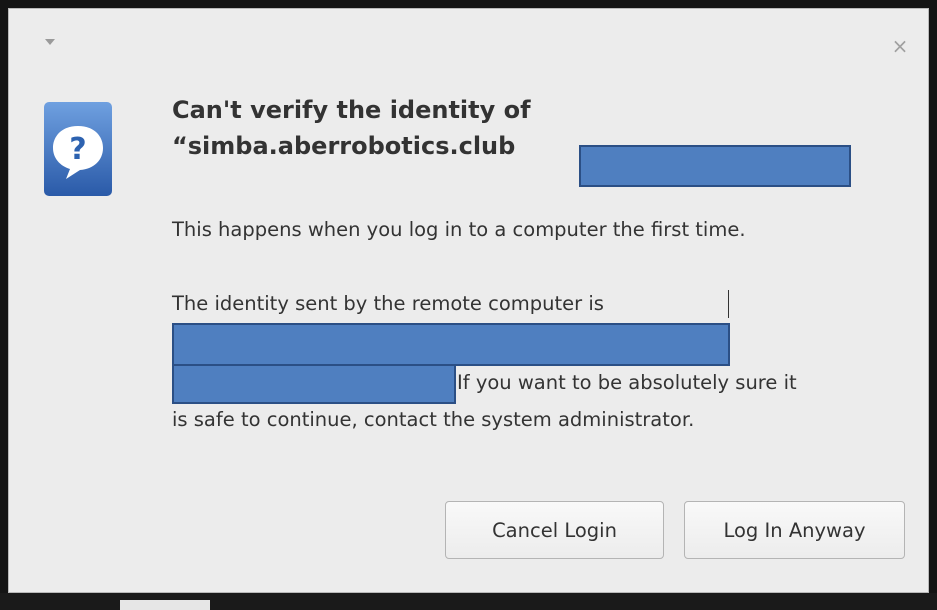 This screenshot has height=610, width=937. I want to click on question-icon: ?, so click(78, 149).